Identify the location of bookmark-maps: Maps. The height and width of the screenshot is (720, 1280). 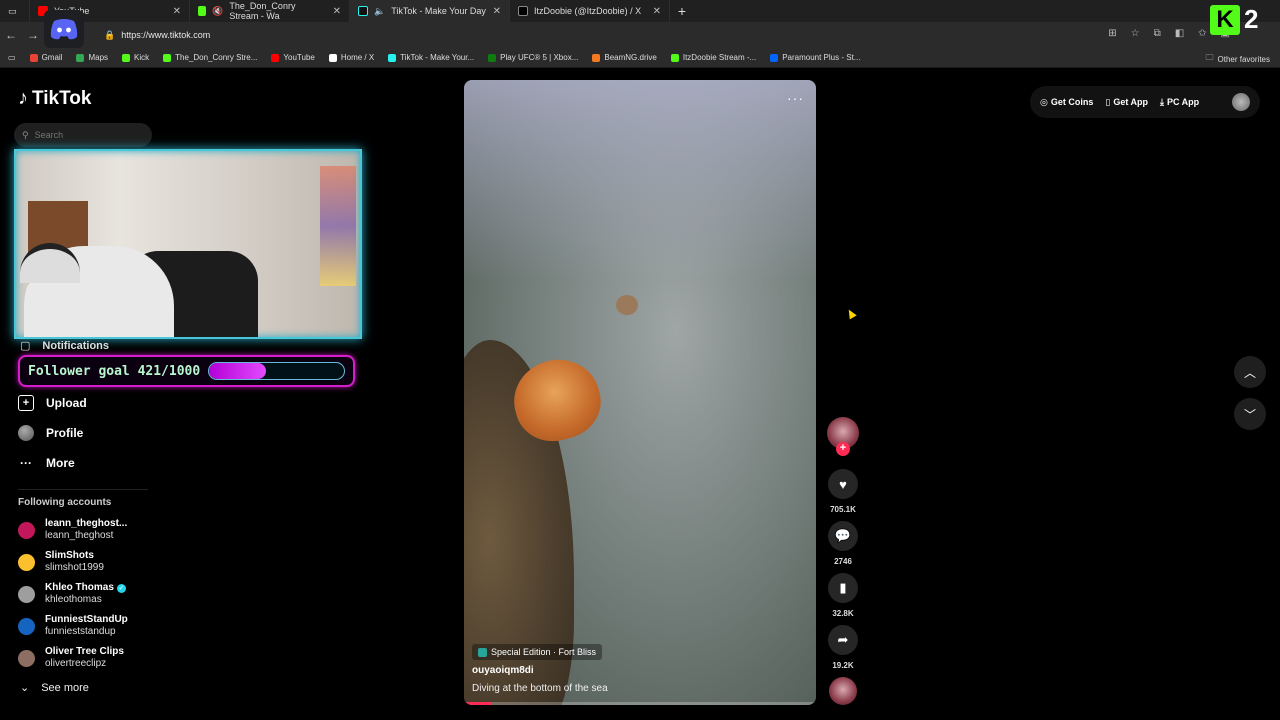
(92, 57).